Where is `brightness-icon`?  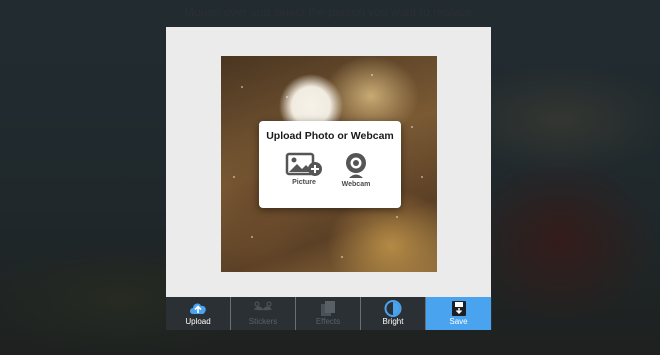
brightness-icon is located at coordinates (393, 308).